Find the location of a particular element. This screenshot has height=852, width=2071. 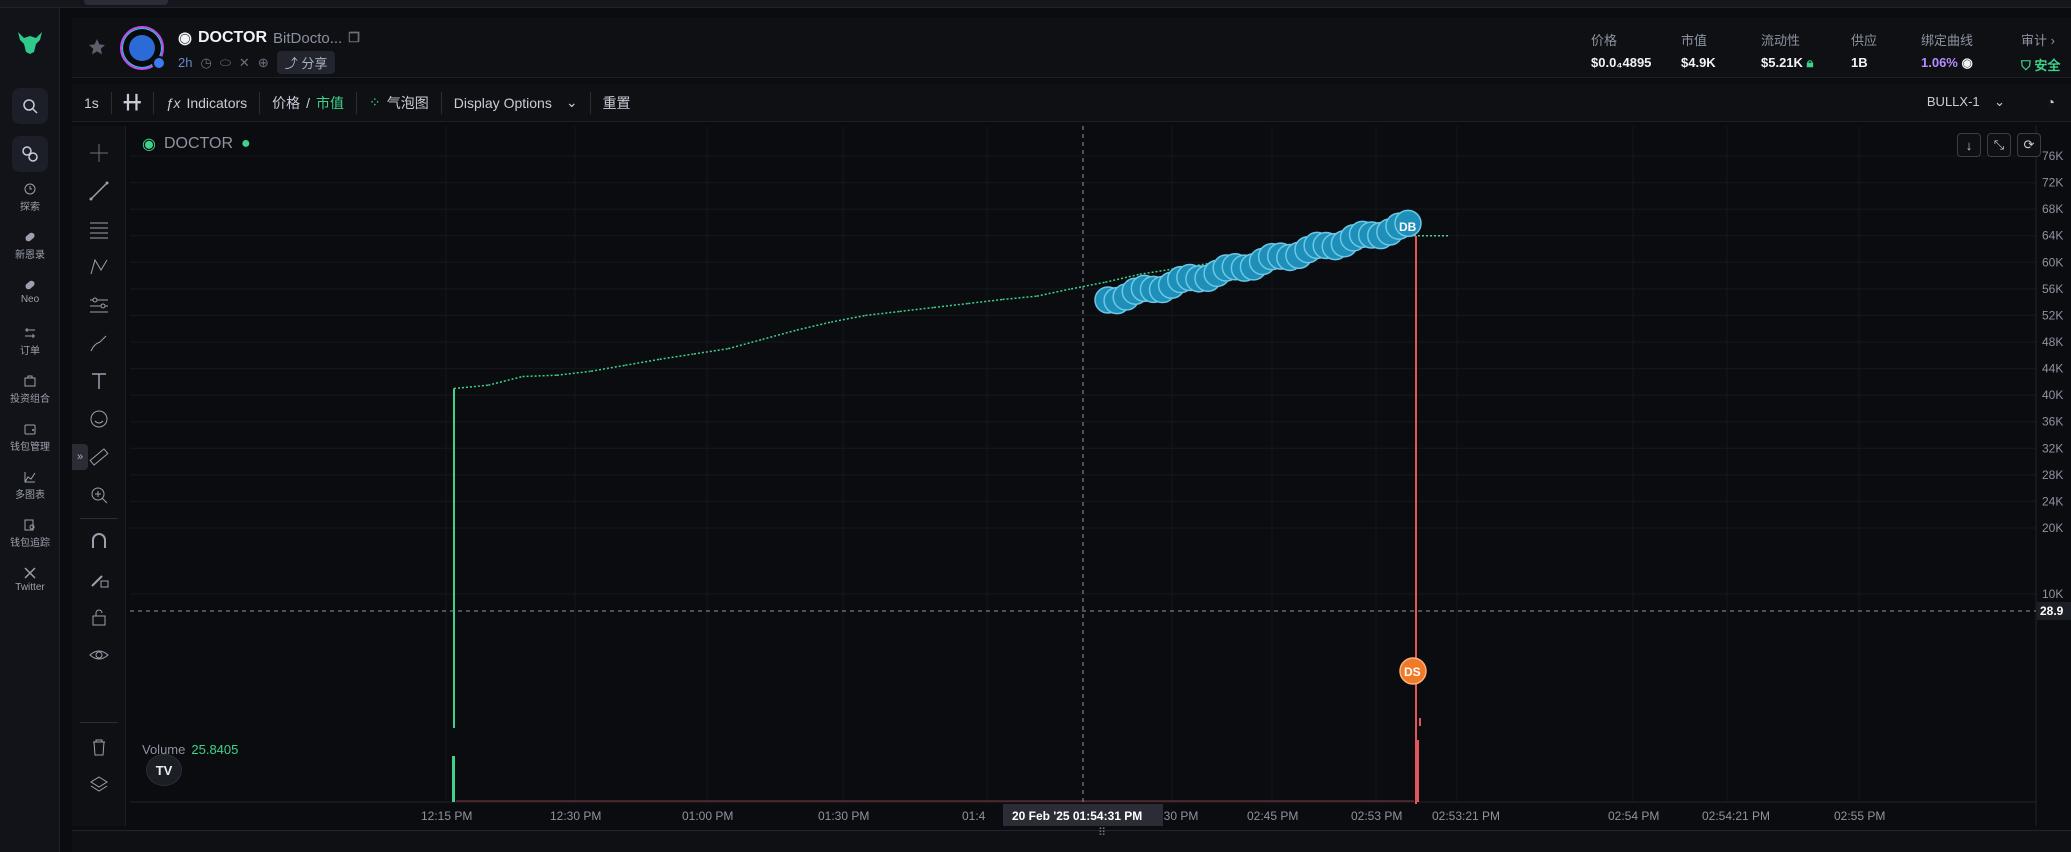

sidebar-item-twitter: Twitter is located at coordinates (30, 579).